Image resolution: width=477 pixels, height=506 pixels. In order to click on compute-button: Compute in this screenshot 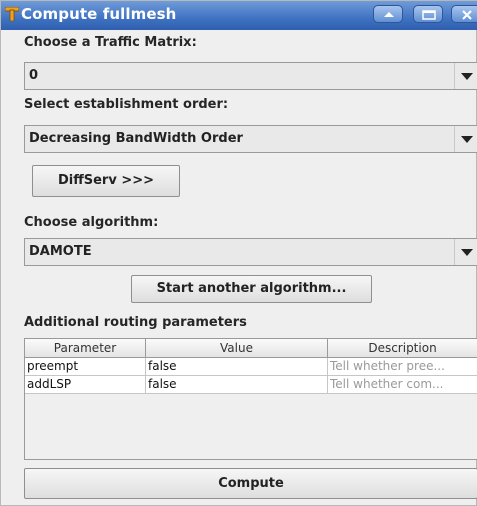, I will do `click(250, 483)`.